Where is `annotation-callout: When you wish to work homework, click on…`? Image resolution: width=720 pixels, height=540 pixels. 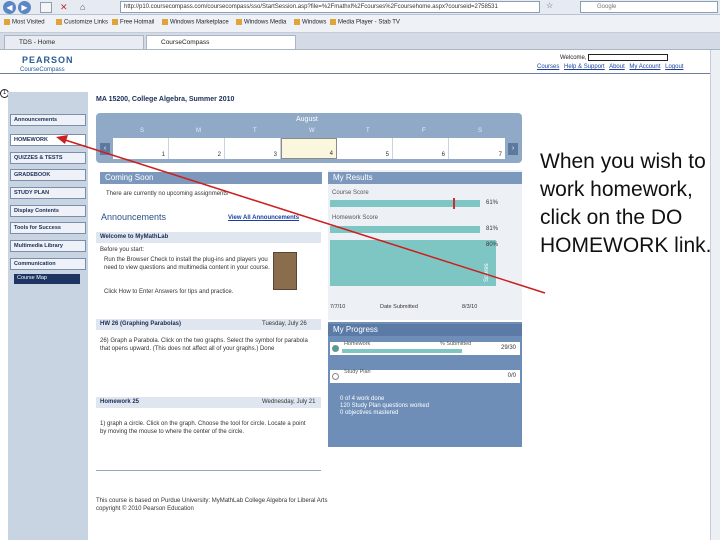 annotation-callout: When you wish to work homework, click on… is located at coordinates (626, 203).